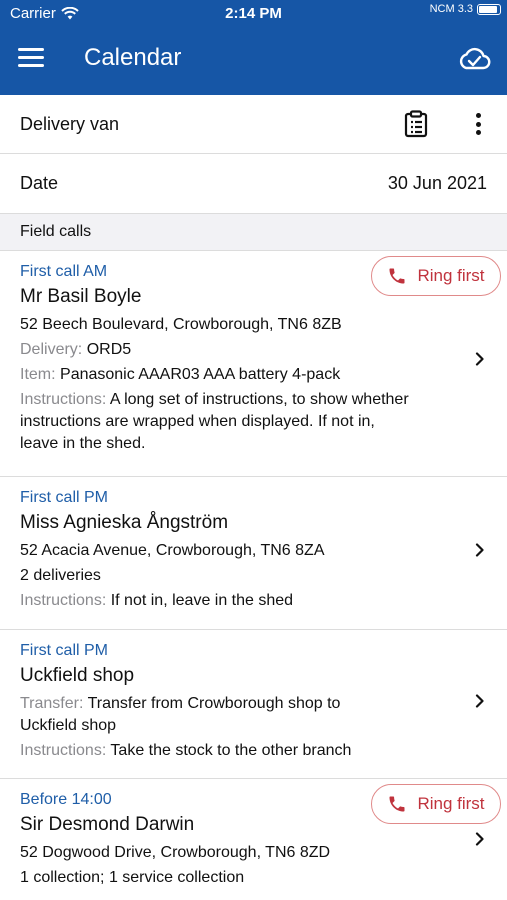 The image size is (507, 900). I want to click on instructions-value: If not in, leave in the shed, so click(202, 600).